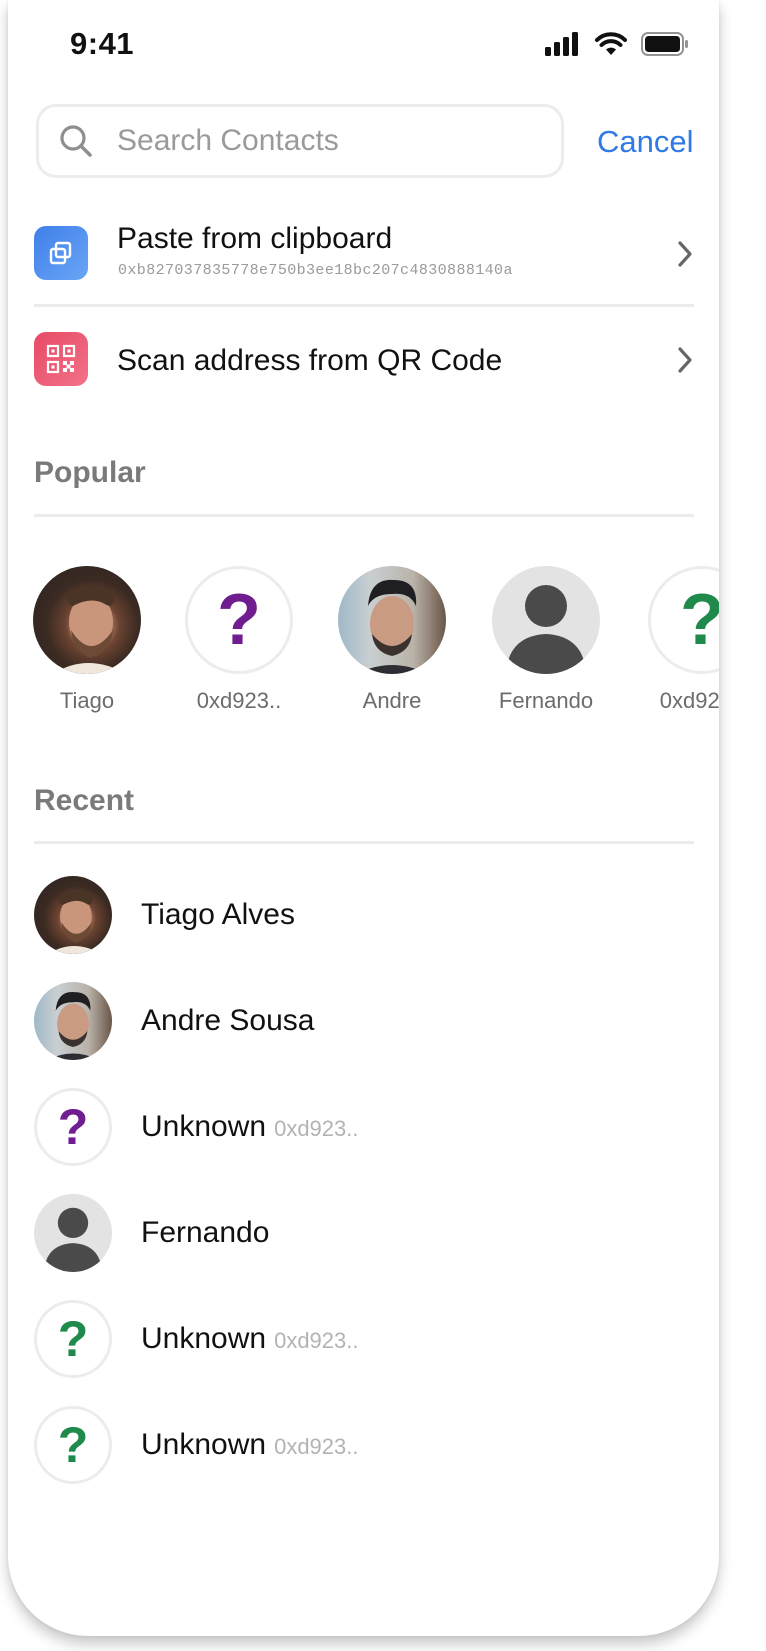 This screenshot has width=766, height=1651. I want to click on popular-contact-name: Andre, so click(392, 700).